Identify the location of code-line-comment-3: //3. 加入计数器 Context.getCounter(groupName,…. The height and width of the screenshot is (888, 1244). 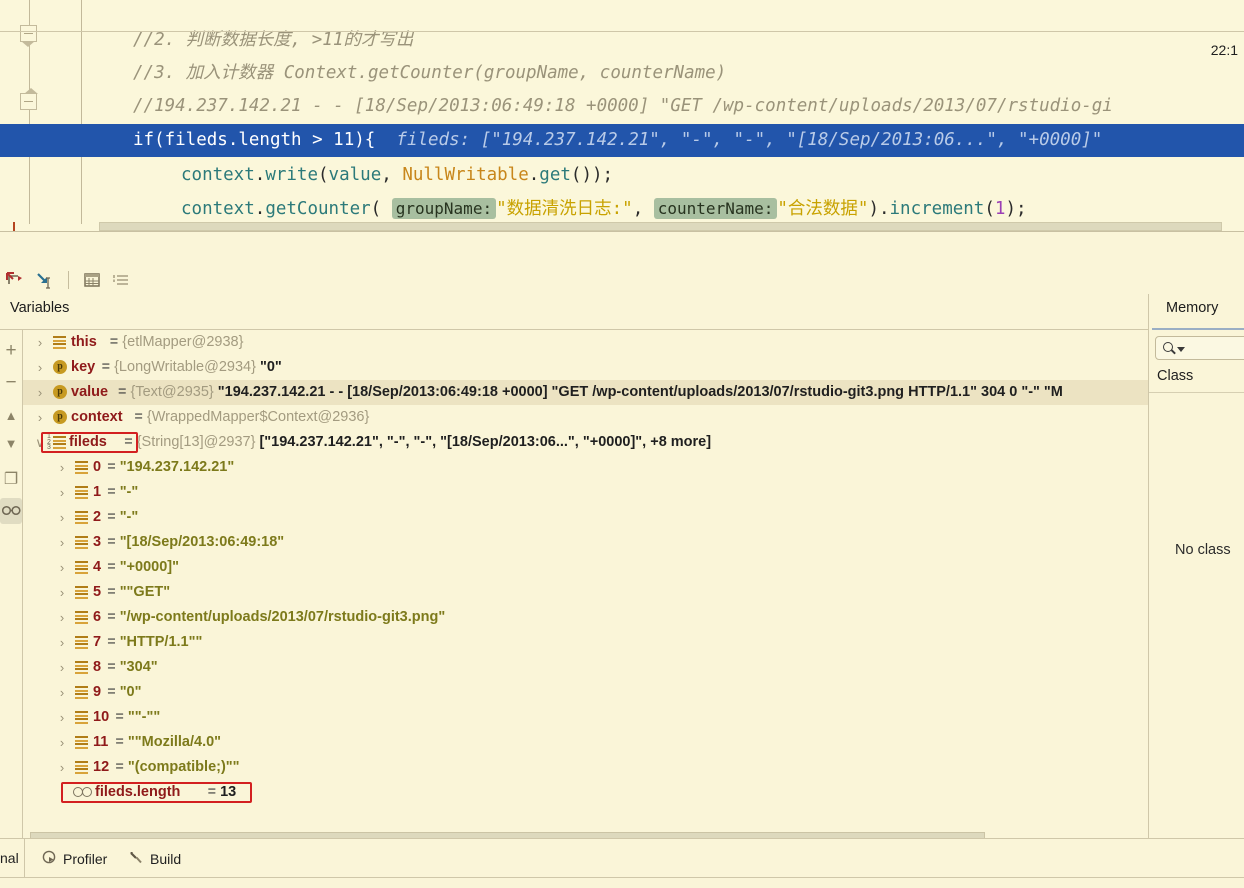
(622, 73).